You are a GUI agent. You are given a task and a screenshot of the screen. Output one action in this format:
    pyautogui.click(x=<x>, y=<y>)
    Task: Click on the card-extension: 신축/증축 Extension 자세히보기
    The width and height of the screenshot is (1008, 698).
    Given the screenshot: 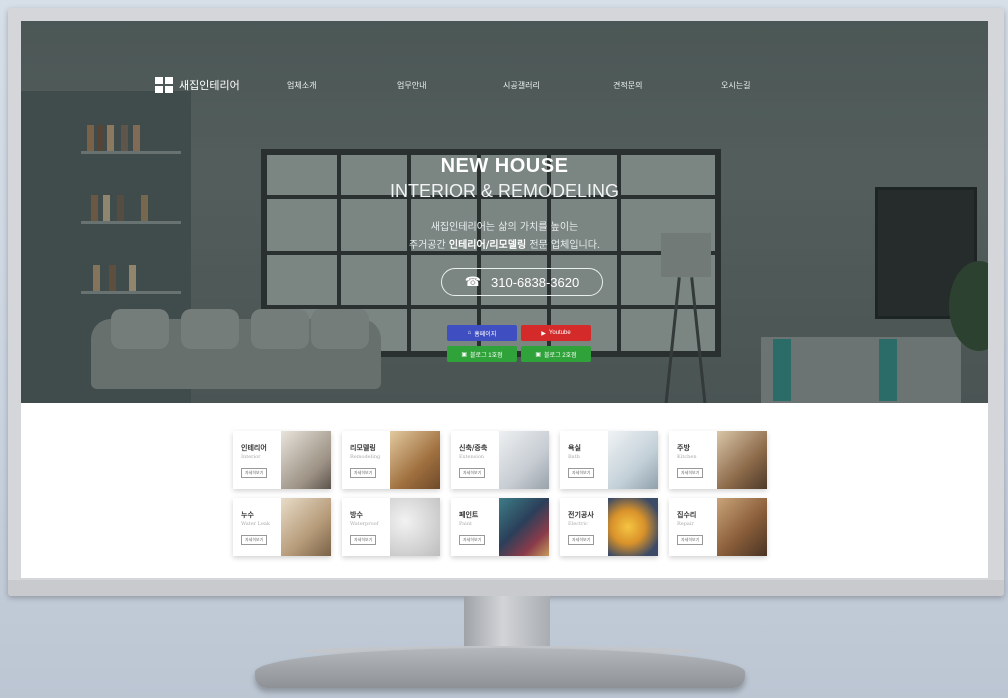 What is the action you would take?
    pyautogui.click(x=500, y=460)
    